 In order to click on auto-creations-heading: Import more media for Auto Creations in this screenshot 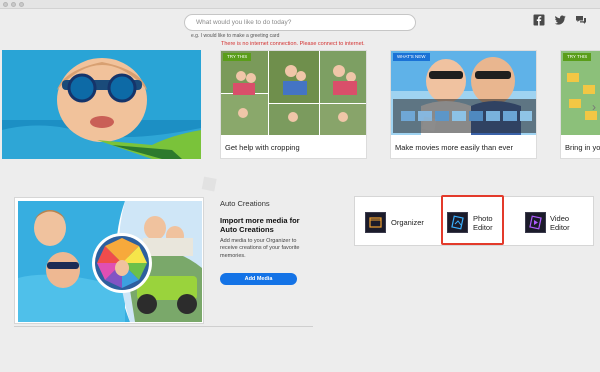, I will do `click(260, 225)`.